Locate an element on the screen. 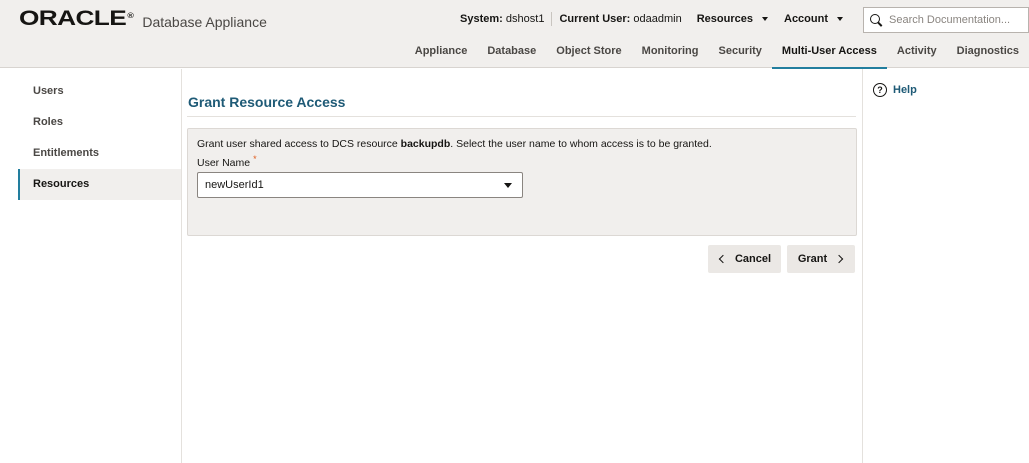 The height and width of the screenshot is (463, 1029). search-input is located at coordinates (954, 20).